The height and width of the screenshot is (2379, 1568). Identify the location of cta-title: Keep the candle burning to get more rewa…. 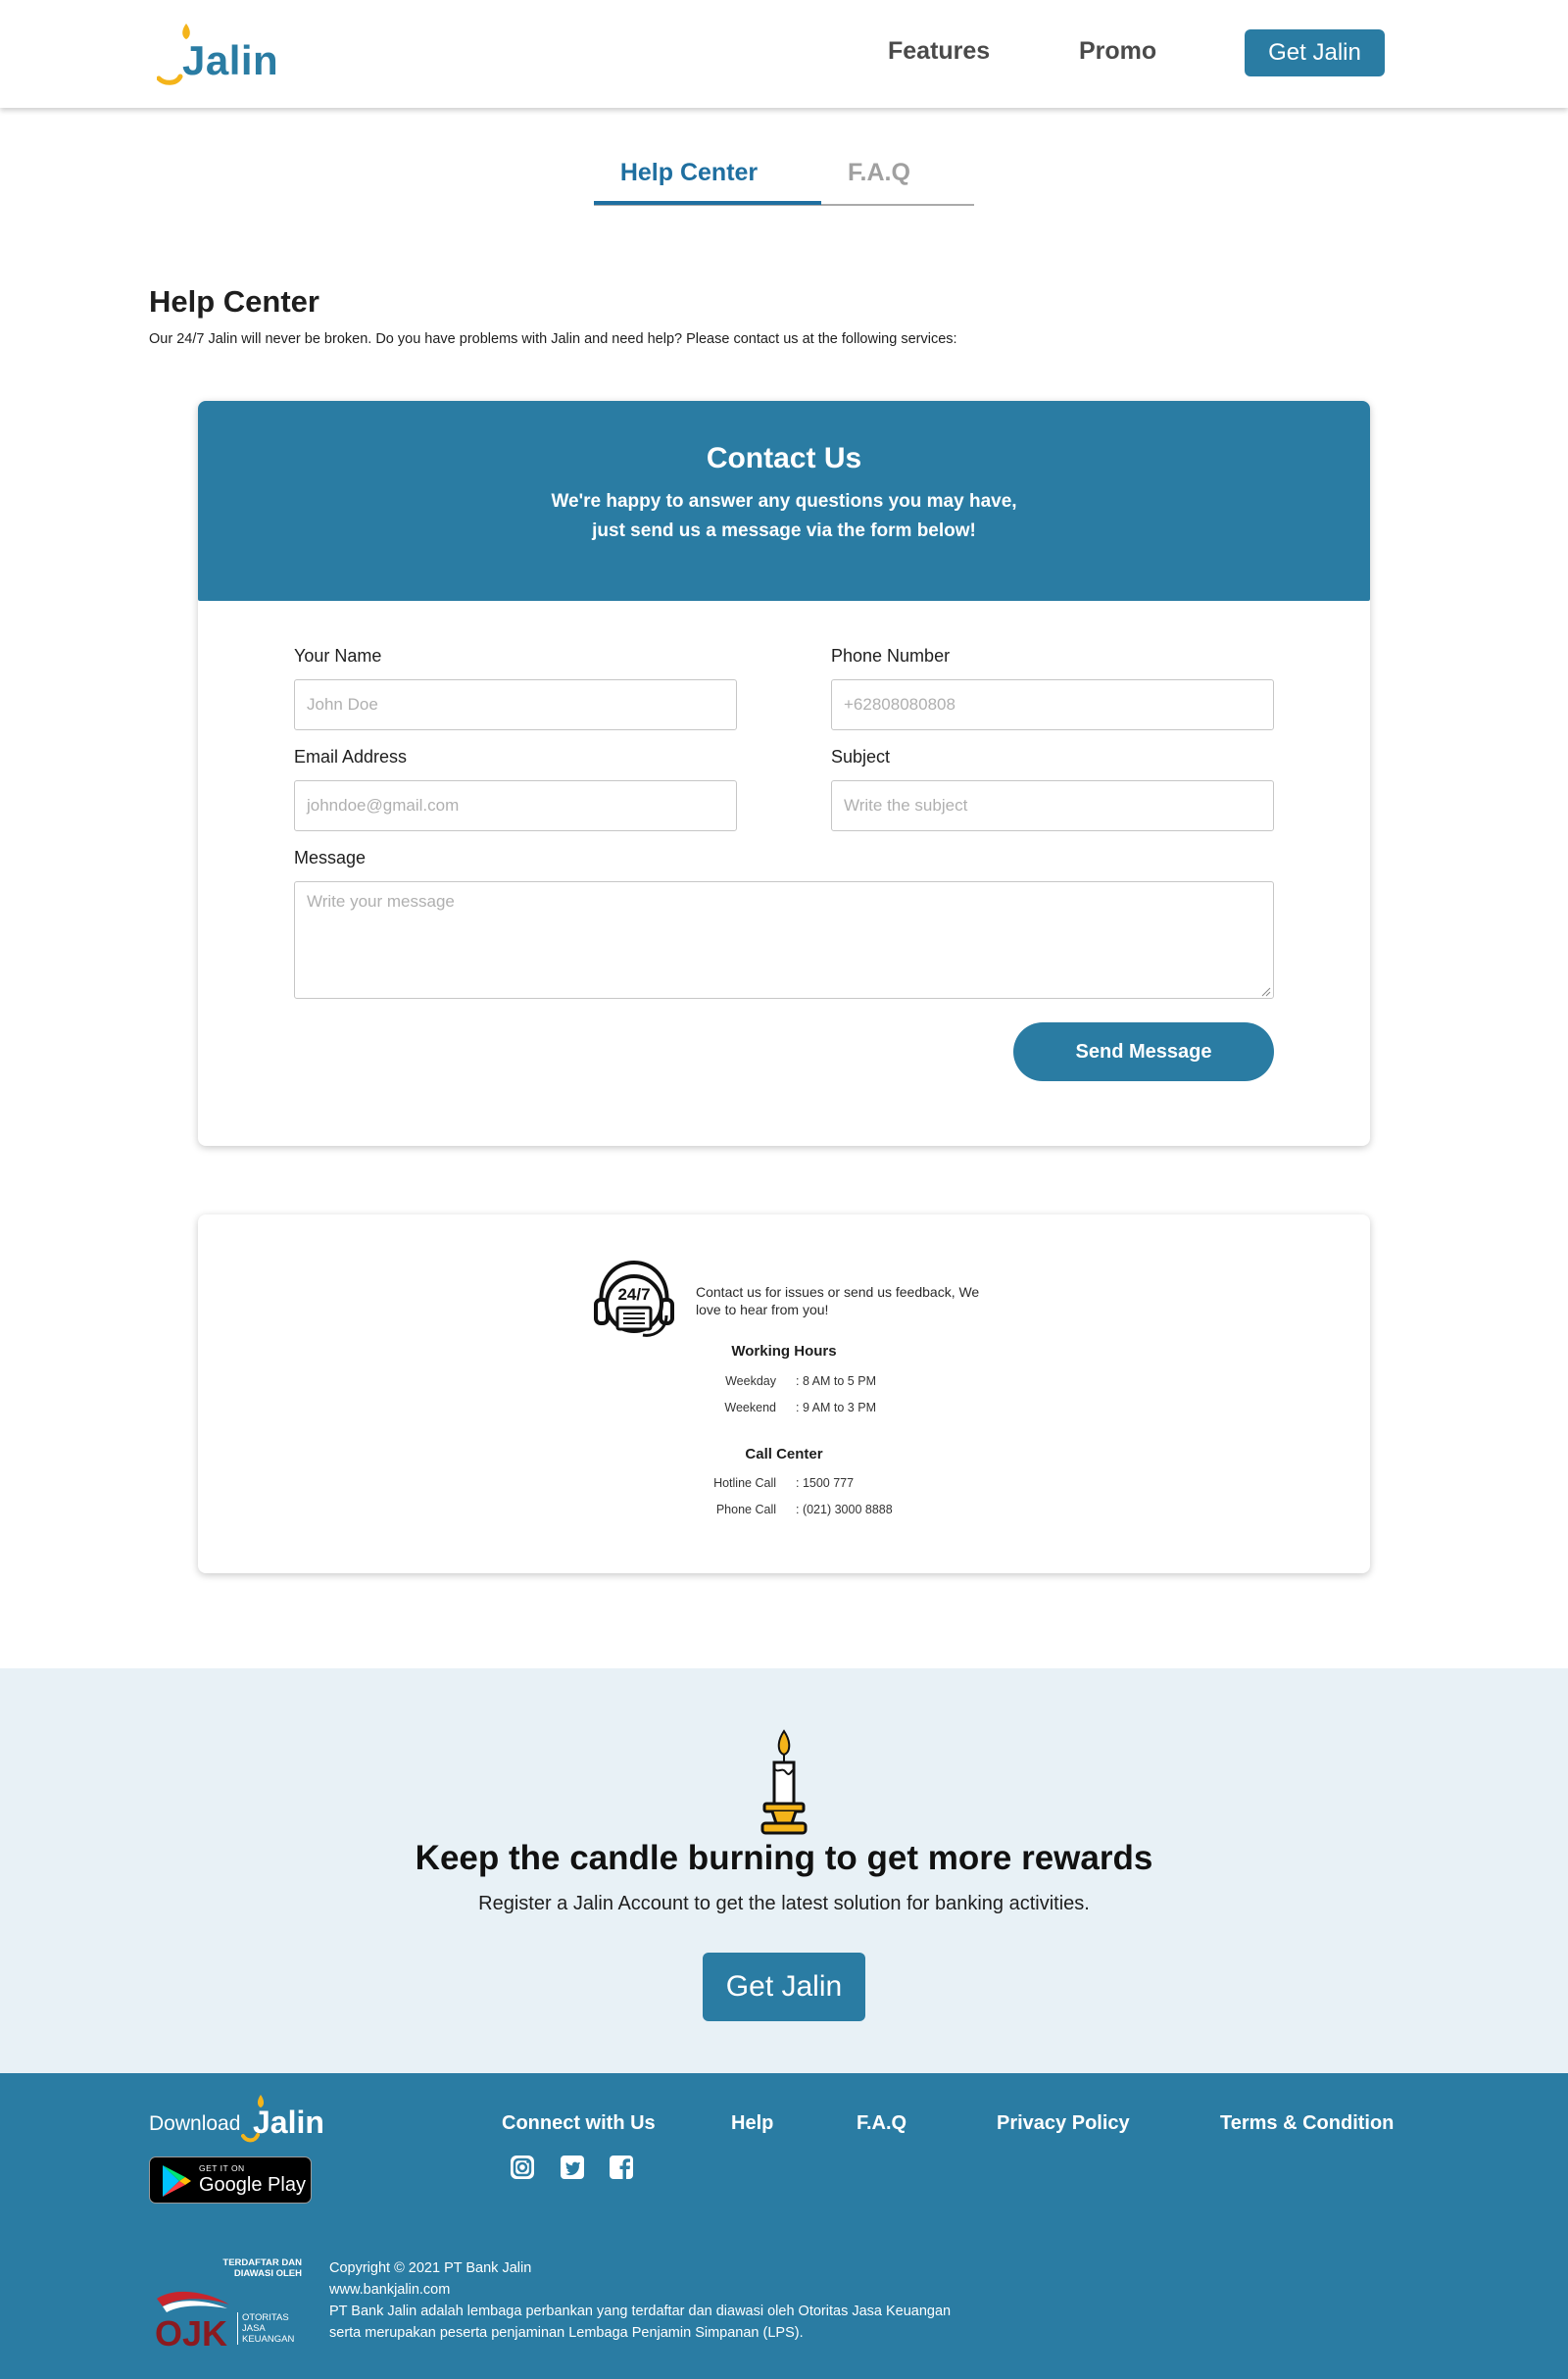
(784, 1858).